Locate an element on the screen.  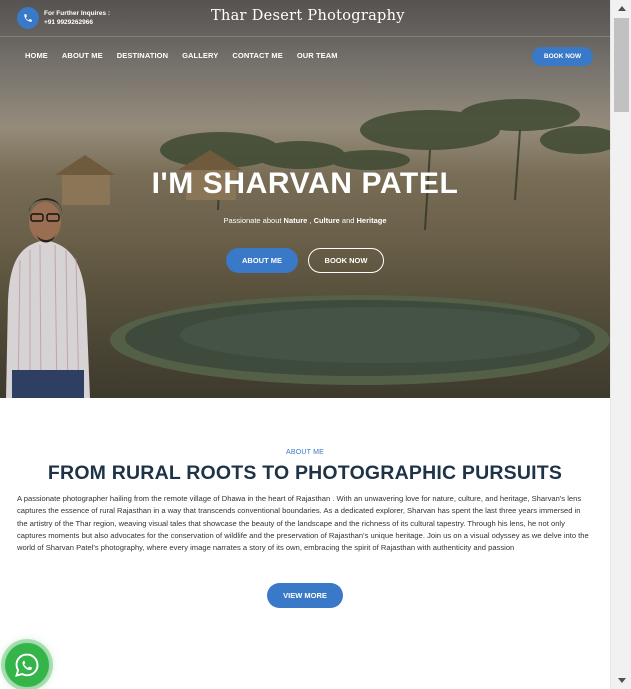
hero-subtitle-heritage: Heritage is located at coordinates (371, 220).